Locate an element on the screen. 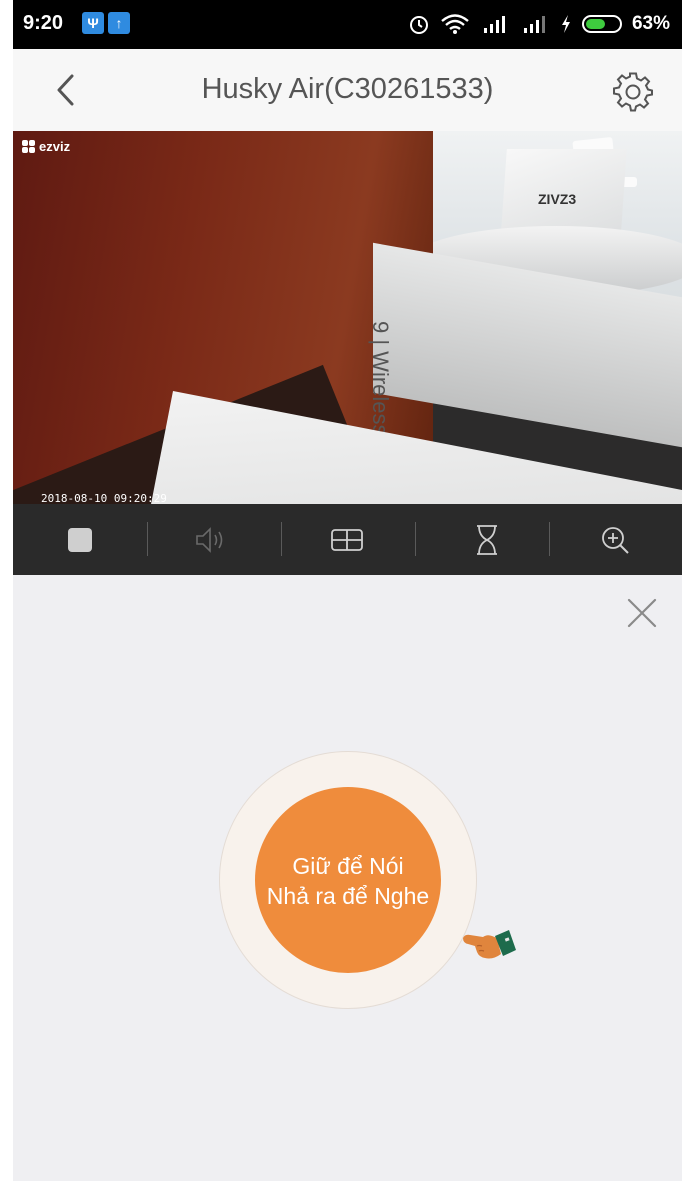  settings-button is located at coordinates (633, 92).